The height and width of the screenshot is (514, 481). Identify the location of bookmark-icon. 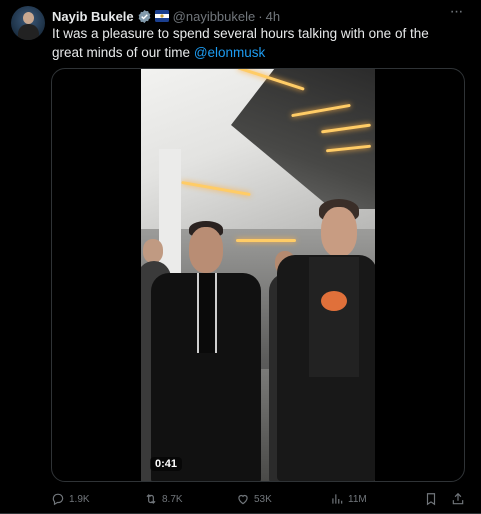
(431, 499).